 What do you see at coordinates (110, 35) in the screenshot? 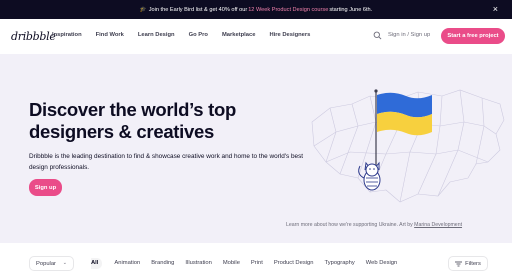
I see `nav-link-find-work: Find Work` at bounding box center [110, 35].